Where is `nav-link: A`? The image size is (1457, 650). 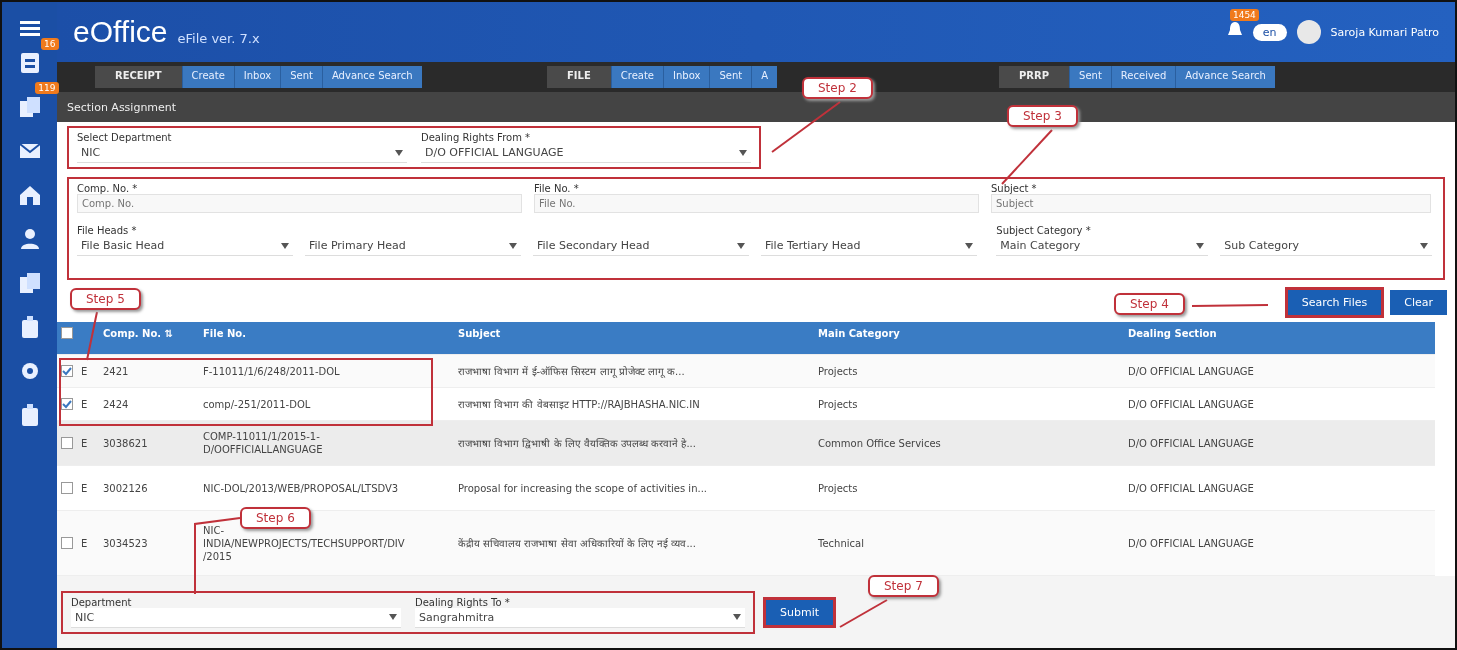
nav-link: A is located at coordinates (764, 77).